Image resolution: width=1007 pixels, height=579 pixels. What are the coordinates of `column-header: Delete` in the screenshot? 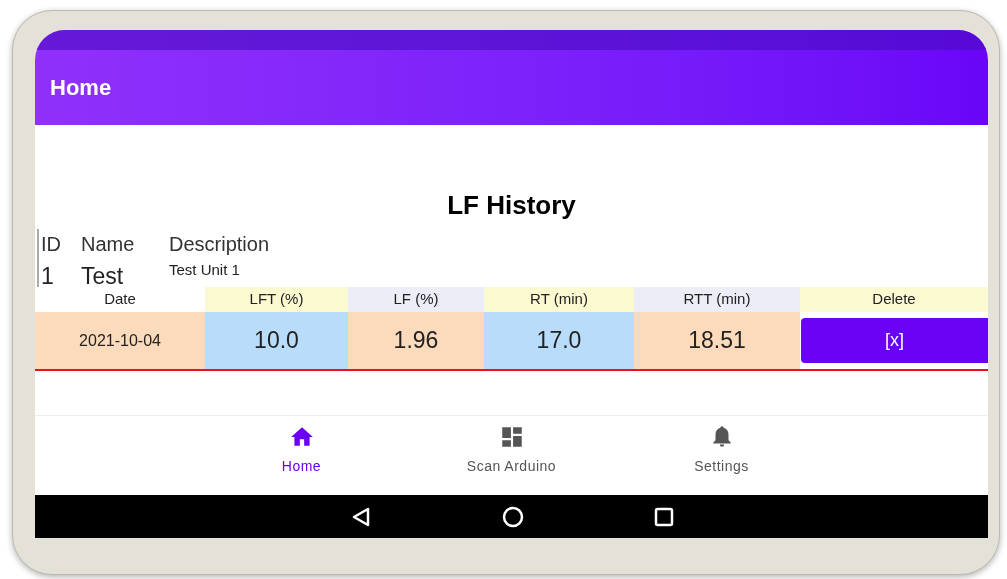 It's located at (894, 299).